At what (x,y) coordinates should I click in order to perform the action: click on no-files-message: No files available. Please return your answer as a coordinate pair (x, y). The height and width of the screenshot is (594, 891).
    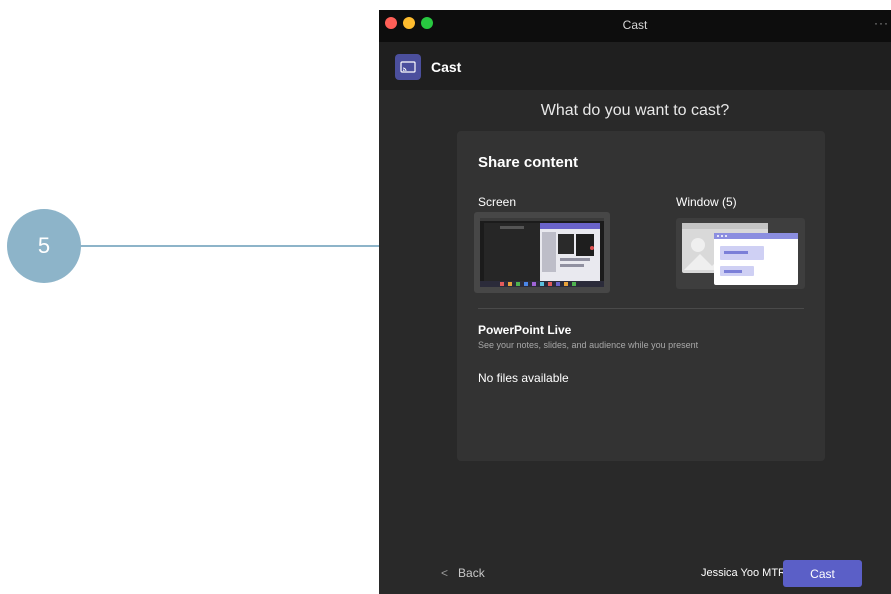
    Looking at the image, I should click on (523, 378).